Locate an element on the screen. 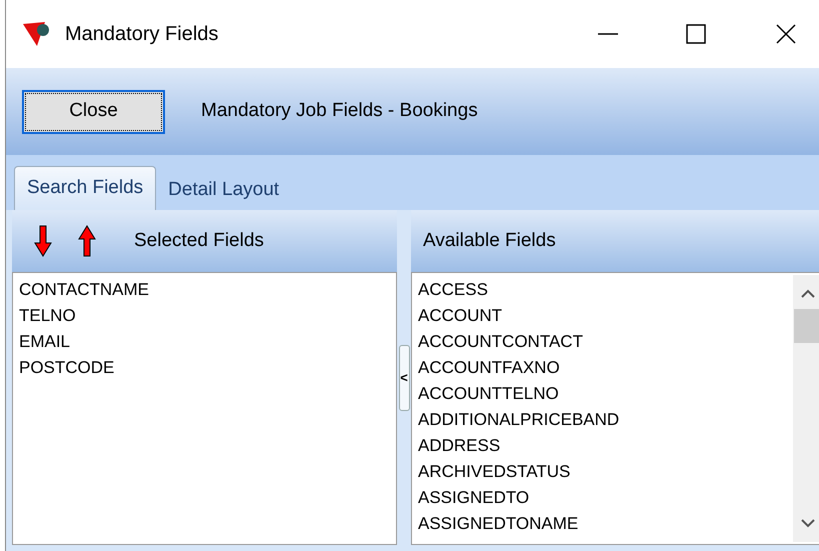  window-title: Mandatory Fields is located at coordinates (141, 34).